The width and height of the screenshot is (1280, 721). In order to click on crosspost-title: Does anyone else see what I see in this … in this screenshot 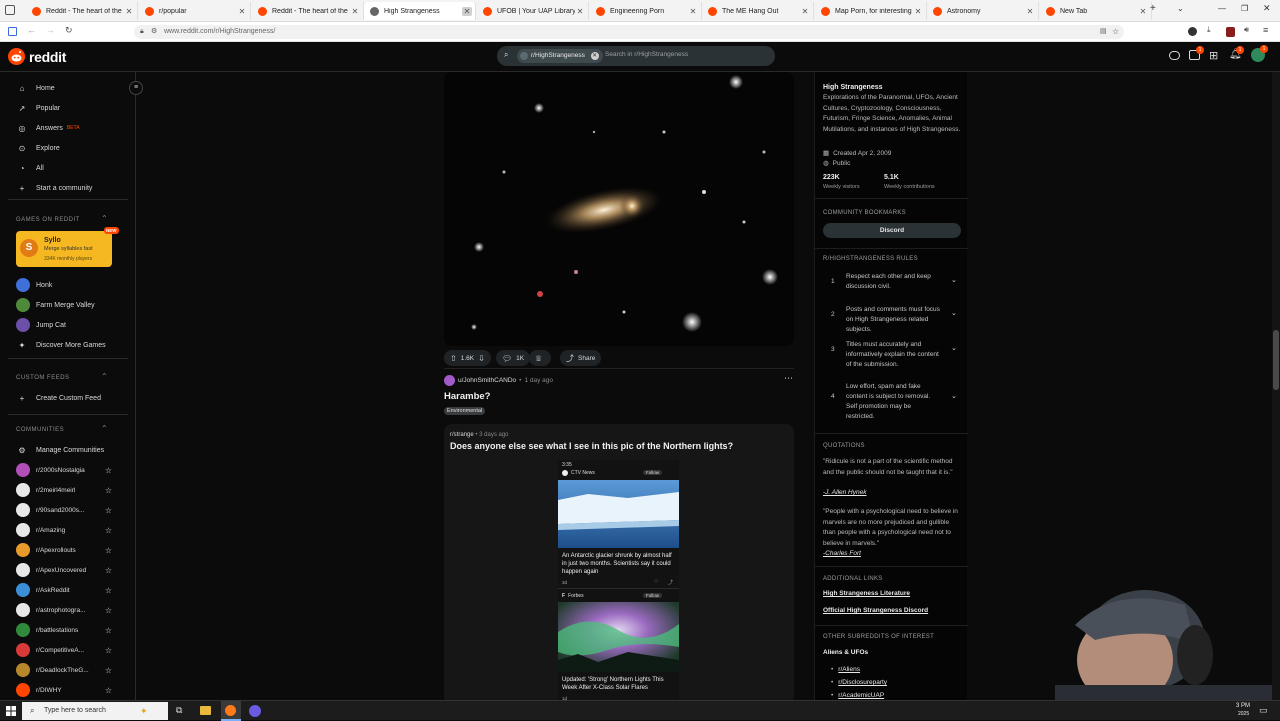, I will do `click(620, 446)`.